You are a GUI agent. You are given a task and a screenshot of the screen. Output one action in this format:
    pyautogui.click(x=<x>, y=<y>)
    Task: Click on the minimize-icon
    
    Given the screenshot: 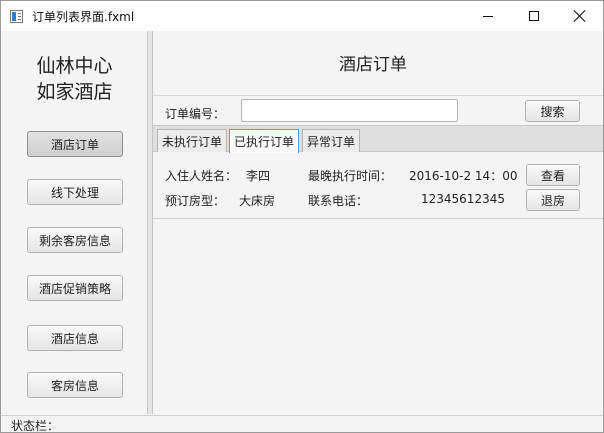 What is the action you would take?
    pyautogui.click(x=488, y=16)
    